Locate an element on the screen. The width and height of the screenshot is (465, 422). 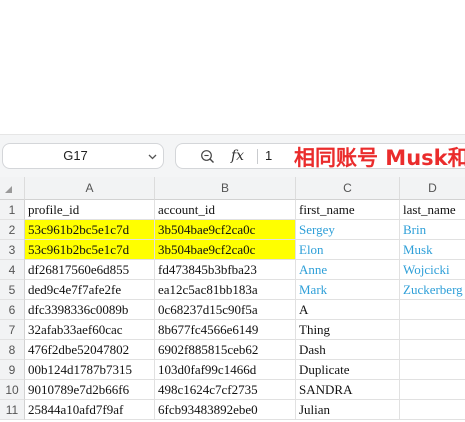
table-row: 7 32afab33aef60cac 8b677fc4566e6149 Thing is located at coordinates (232, 330).